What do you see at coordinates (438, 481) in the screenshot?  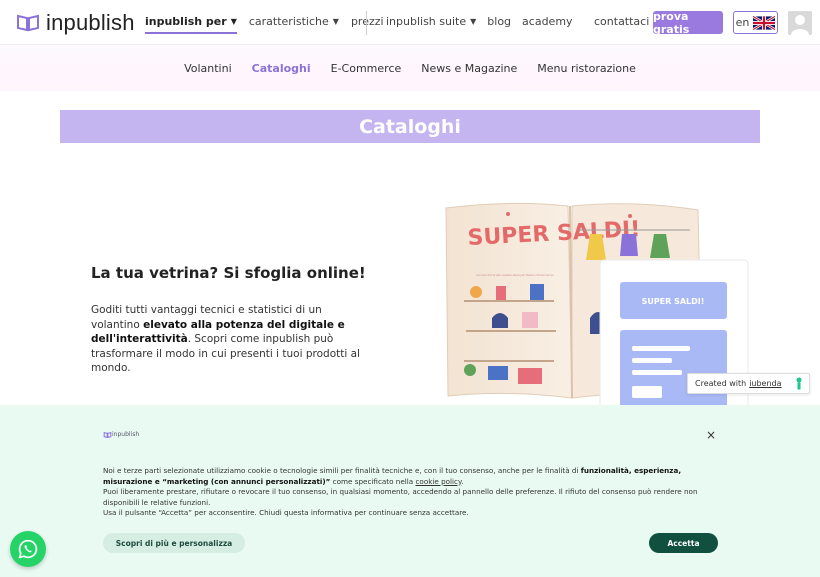 I see `cookie-policy-link: cookie policy` at bounding box center [438, 481].